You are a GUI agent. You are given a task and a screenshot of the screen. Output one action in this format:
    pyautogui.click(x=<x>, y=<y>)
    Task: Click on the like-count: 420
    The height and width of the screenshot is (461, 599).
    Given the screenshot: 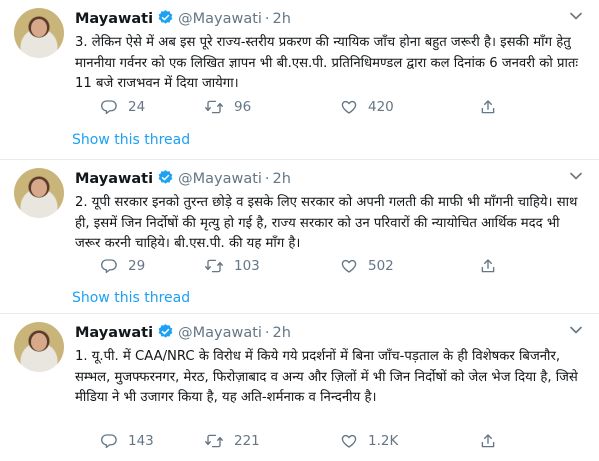 What is the action you would take?
    pyautogui.click(x=381, y=107)
    